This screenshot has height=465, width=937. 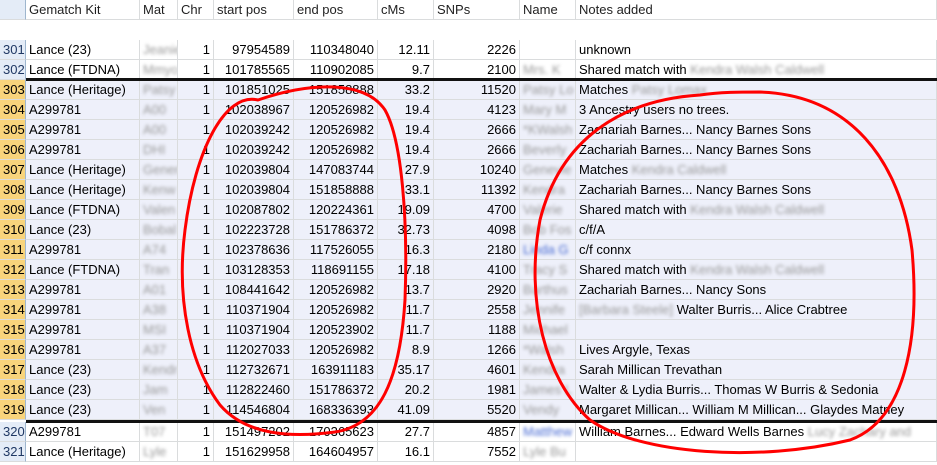 I want to click on cell-start: 151497202, so click(x=254, y=432).